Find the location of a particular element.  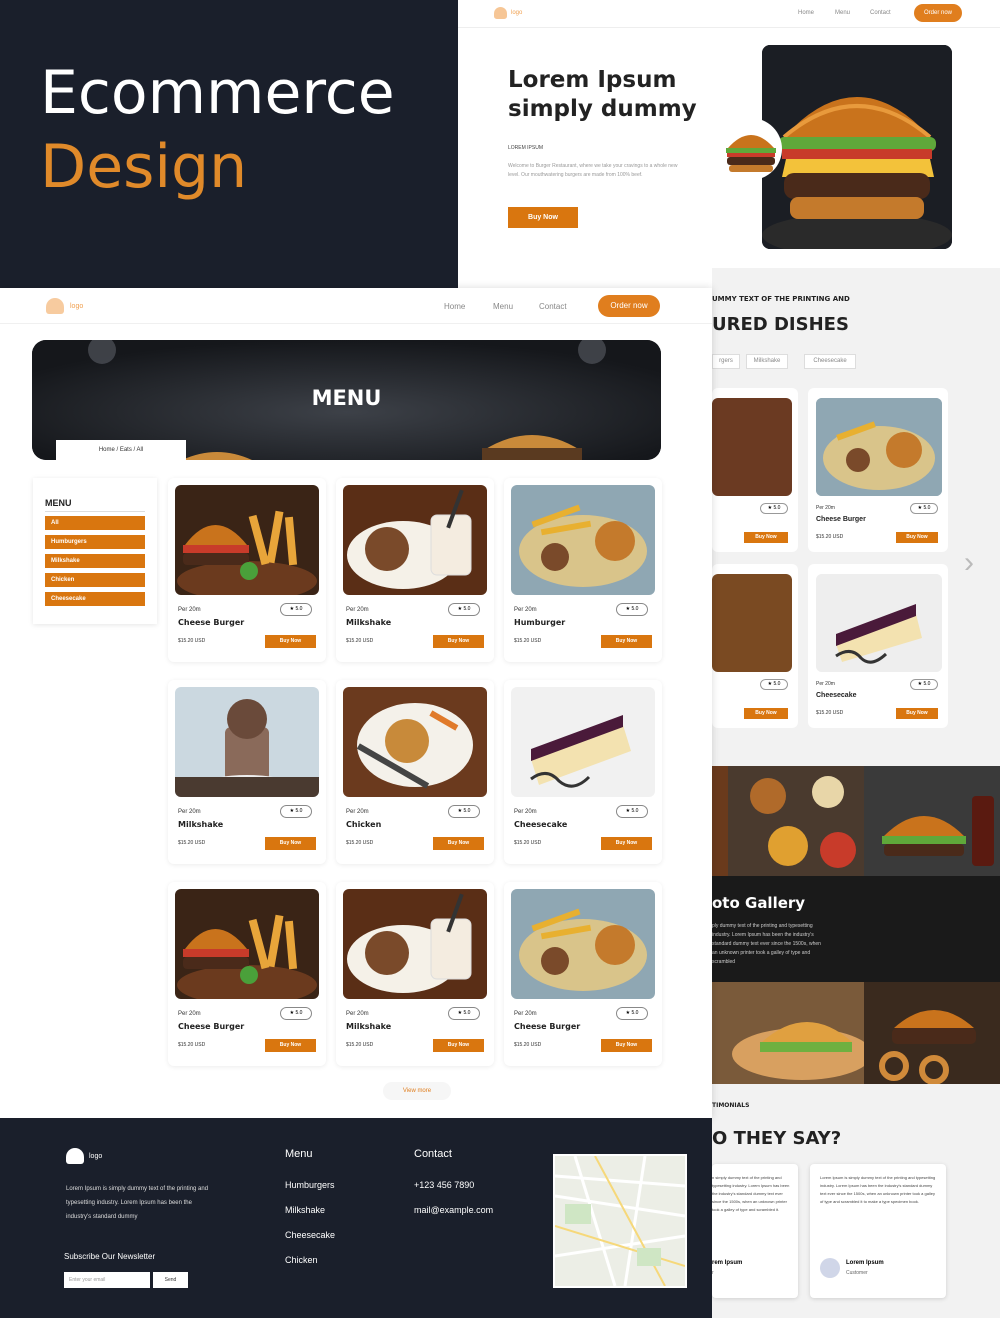

footer-map is located at coordinates (620, 1221).